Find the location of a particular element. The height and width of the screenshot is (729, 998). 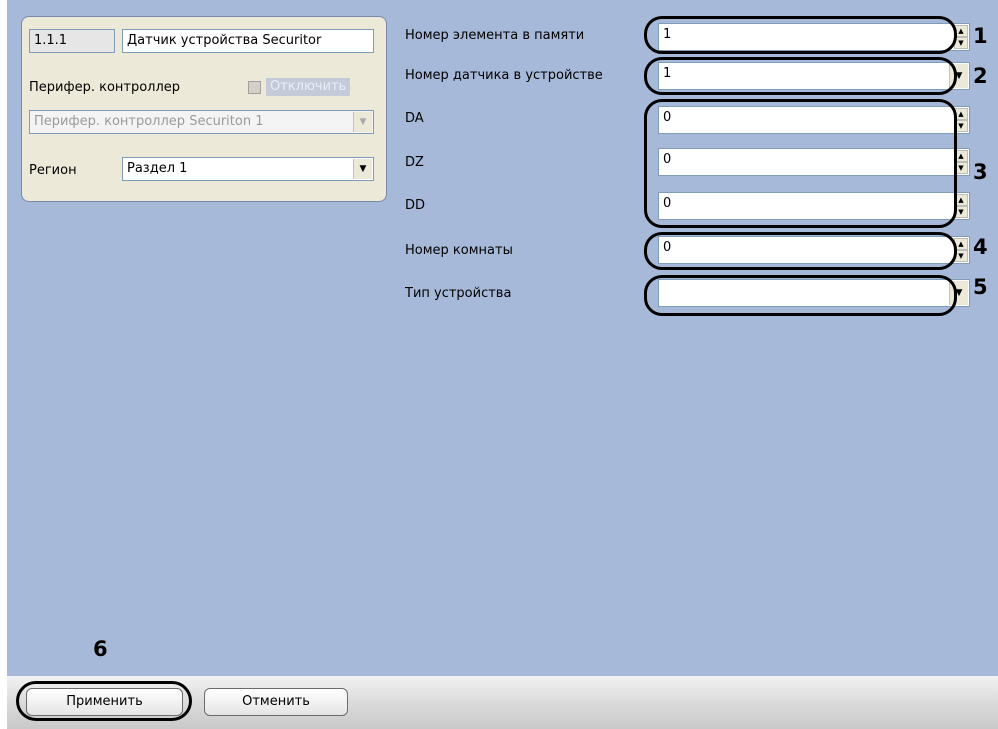

dd-label: DD is located at coordinates (415, 205).